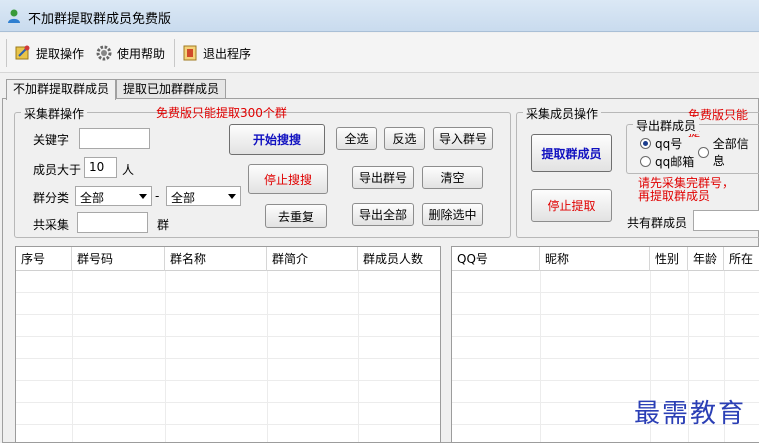 Image resolution: width=759 pixels, height=443 pixels. What do you see at coordinates (379, 53) in the screenshot?
I see `toolbar: 提取操作 使用帮助 退出程序` at bounding box center [379, 53].